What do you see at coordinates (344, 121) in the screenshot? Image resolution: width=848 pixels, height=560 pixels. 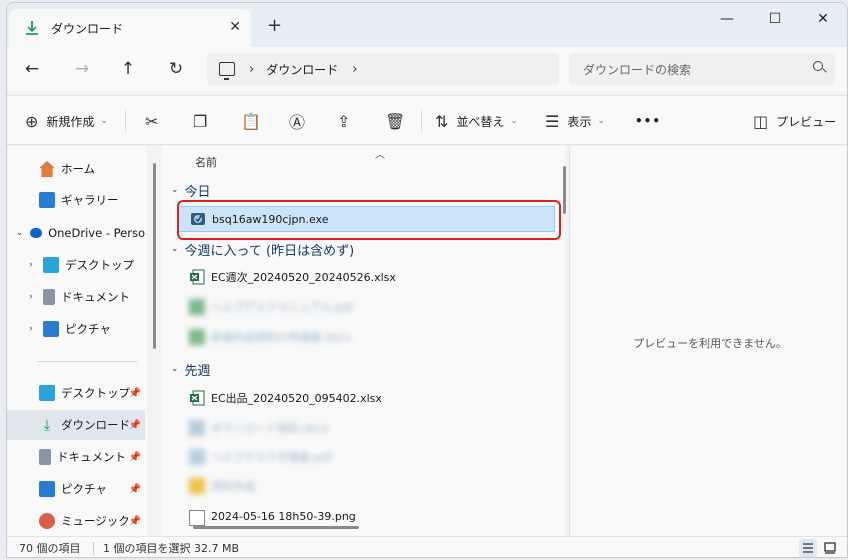 I see `share-icon: ⇪` at bounding box center [344, 121].